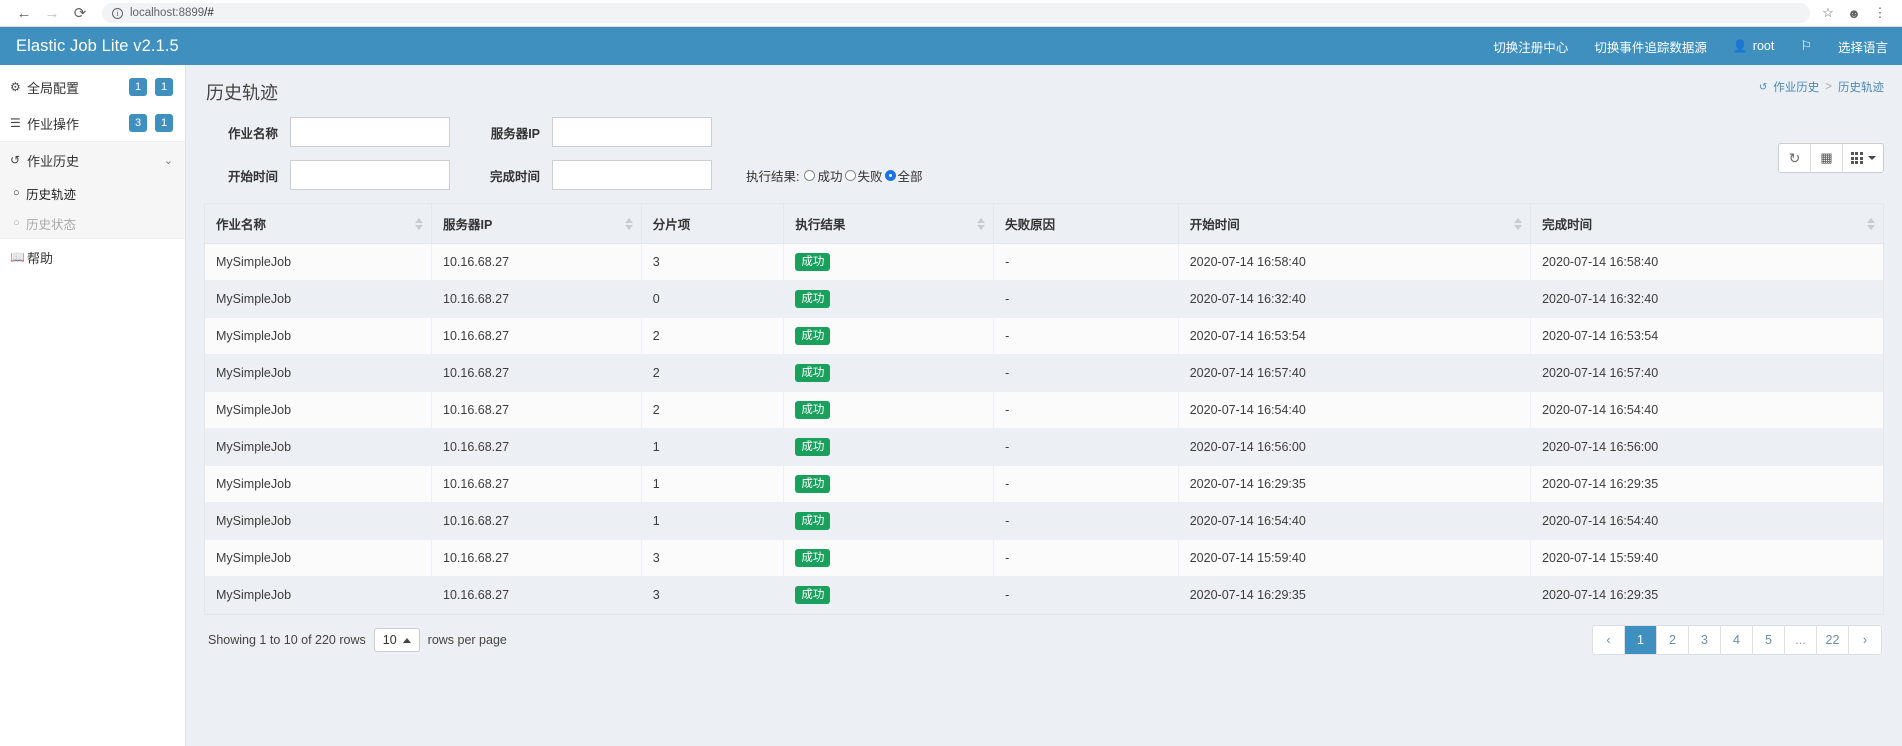 The width and height of the screenshot is (1902, 746). Describe the element at coordinates (823, 175) in the screenshot. I see `radio-success: 成功` at that location.